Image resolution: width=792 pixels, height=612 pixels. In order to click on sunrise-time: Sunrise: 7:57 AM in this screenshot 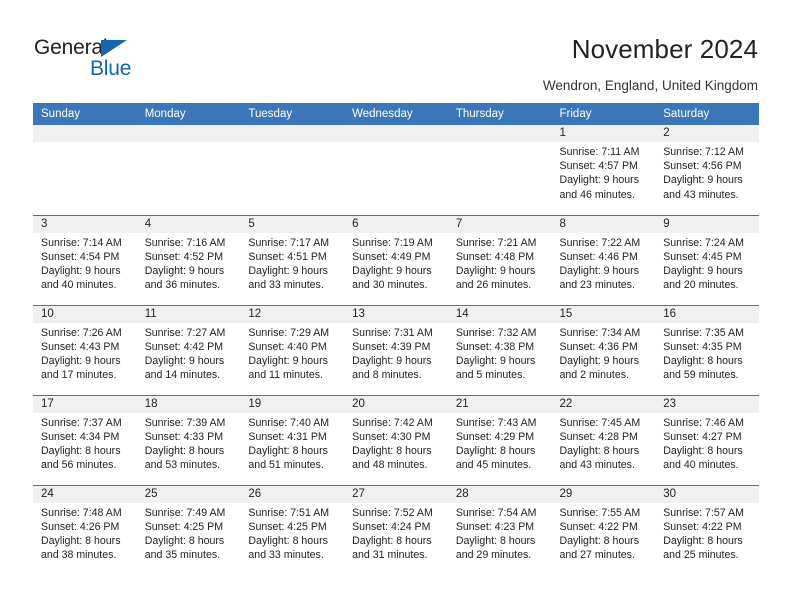, I will do `click(703, 512)`.